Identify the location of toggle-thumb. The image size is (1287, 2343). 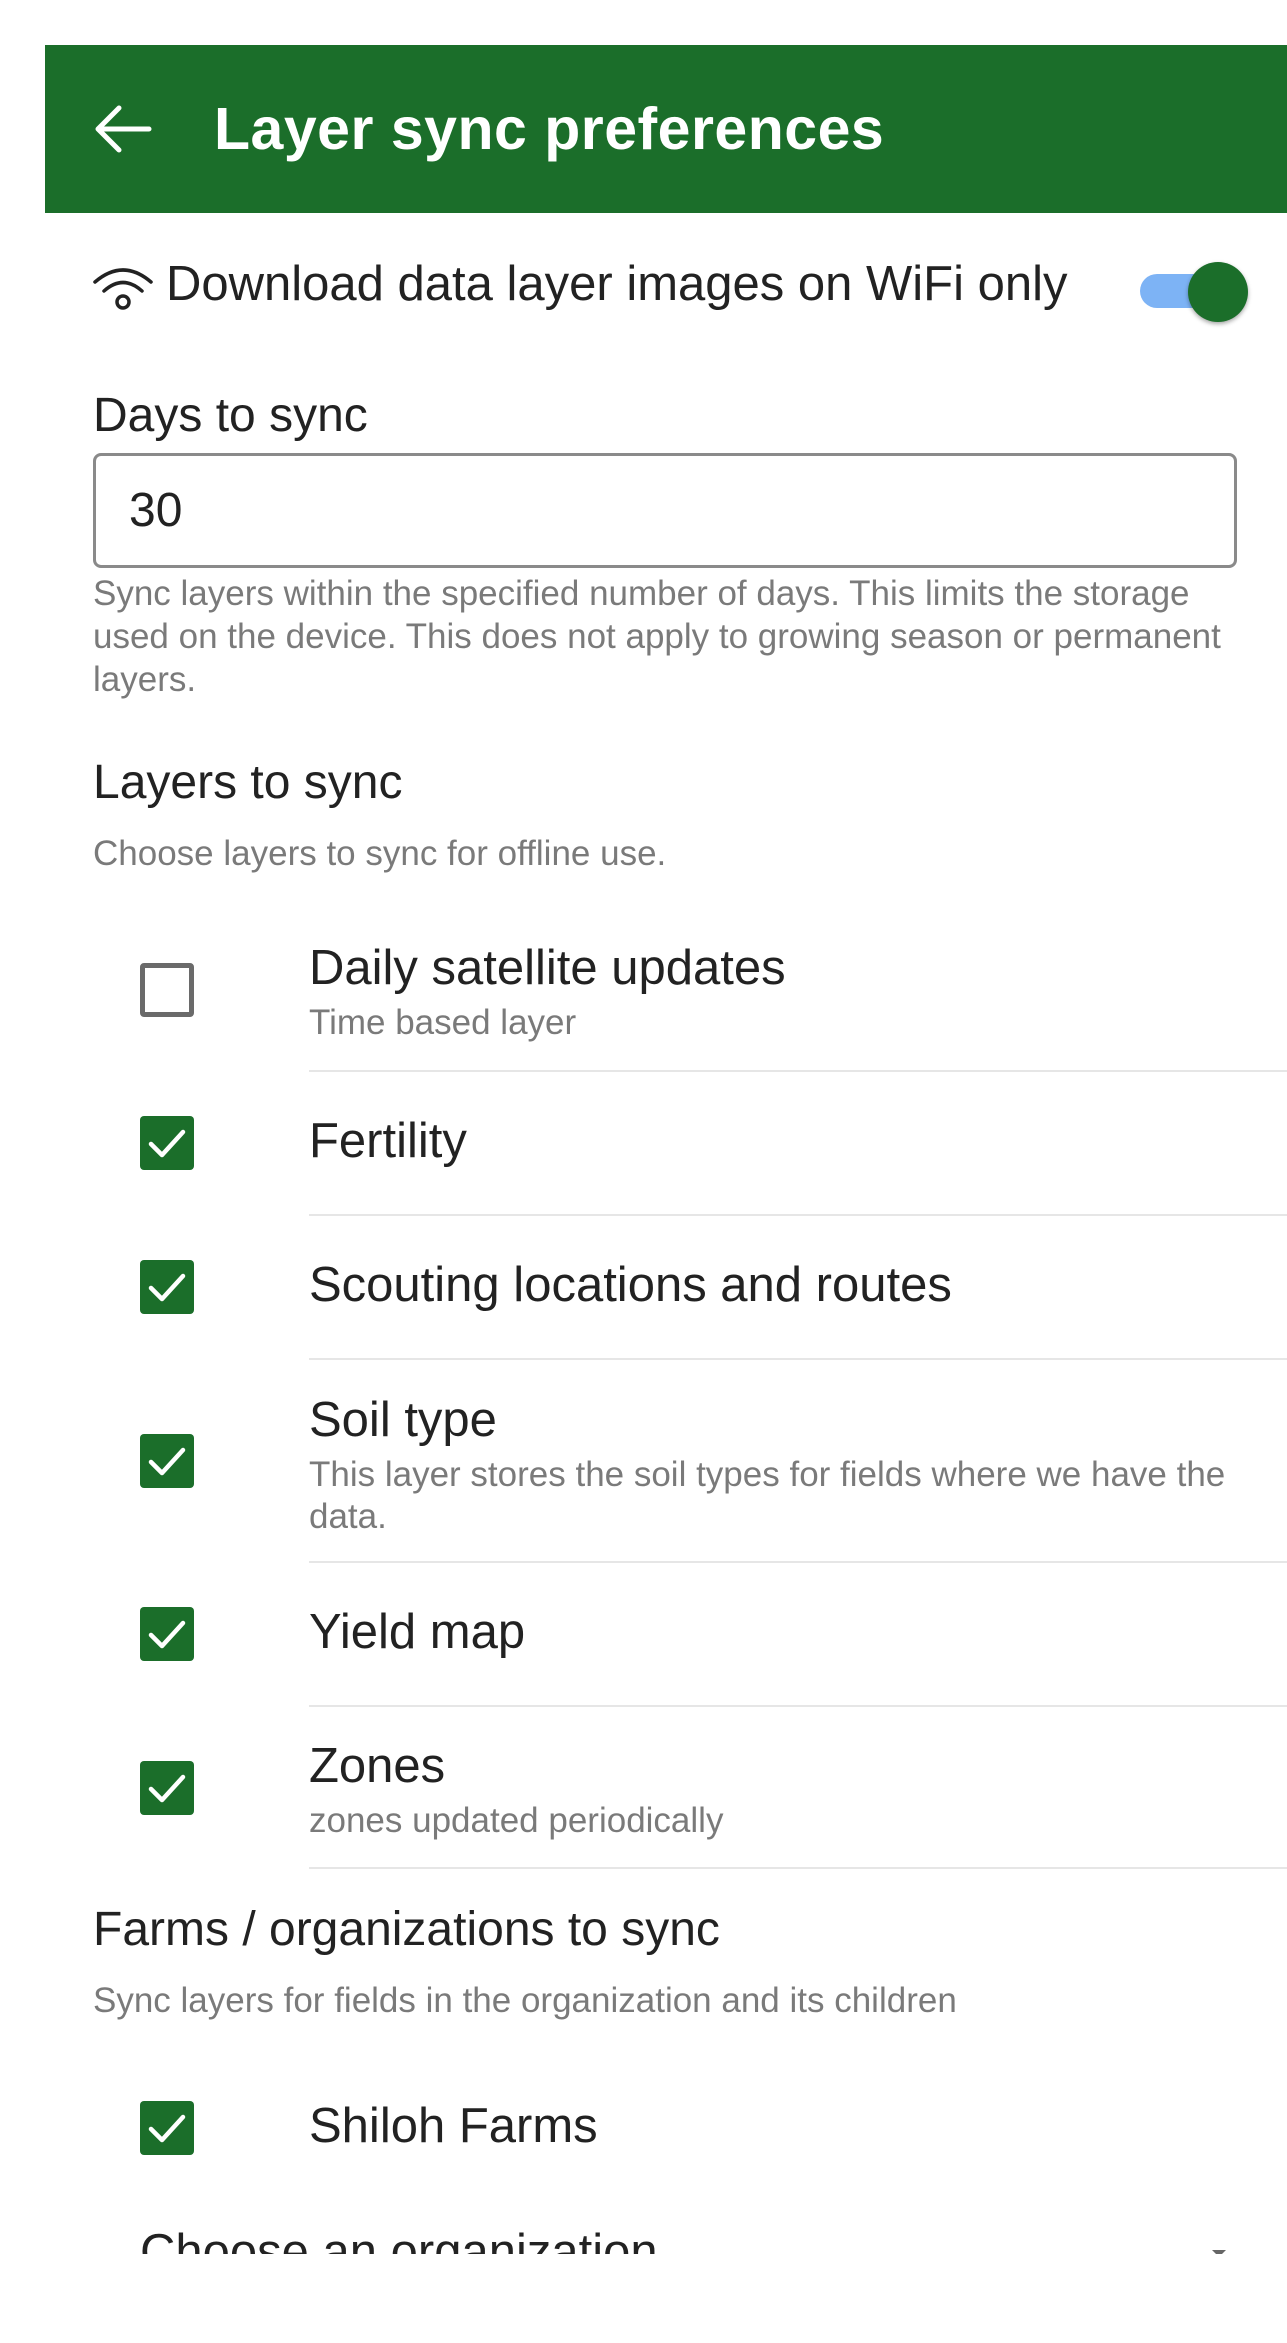
(1218, 292).